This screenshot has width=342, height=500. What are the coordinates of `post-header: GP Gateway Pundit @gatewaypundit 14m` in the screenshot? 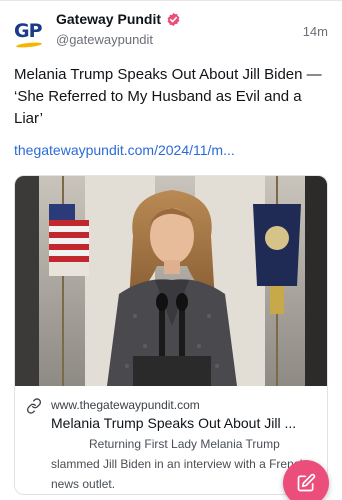 It's located at (171, 31).